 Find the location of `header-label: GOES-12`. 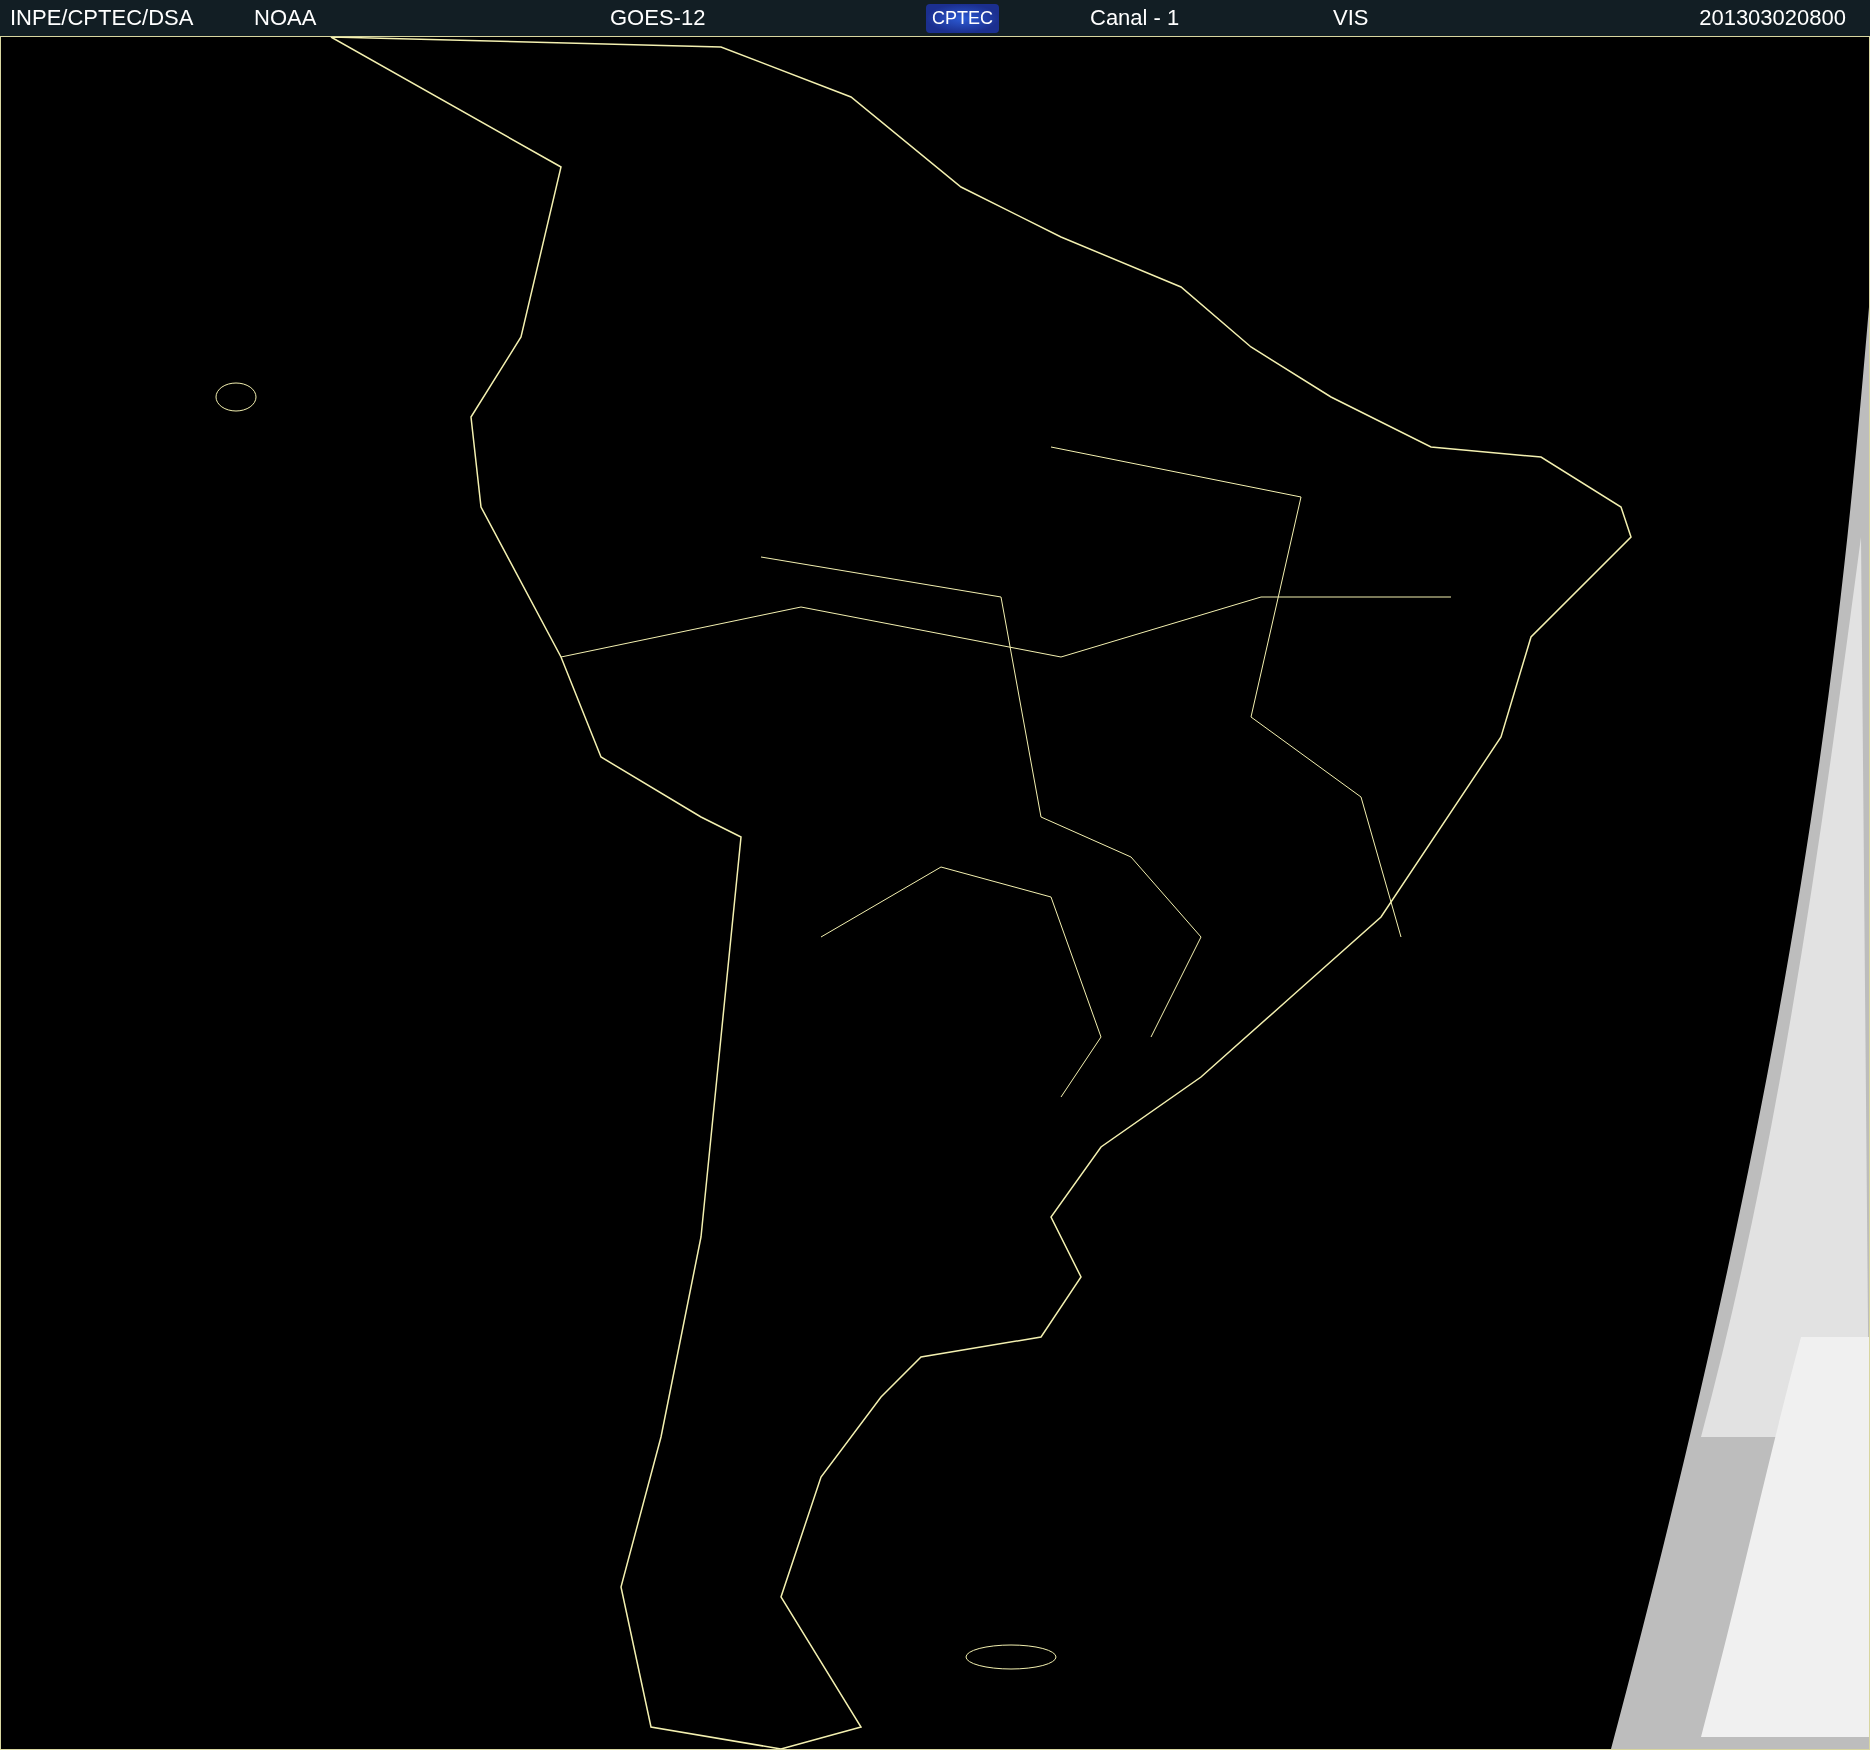

header-label: GOES-12 is located at coordinates (658, 18).